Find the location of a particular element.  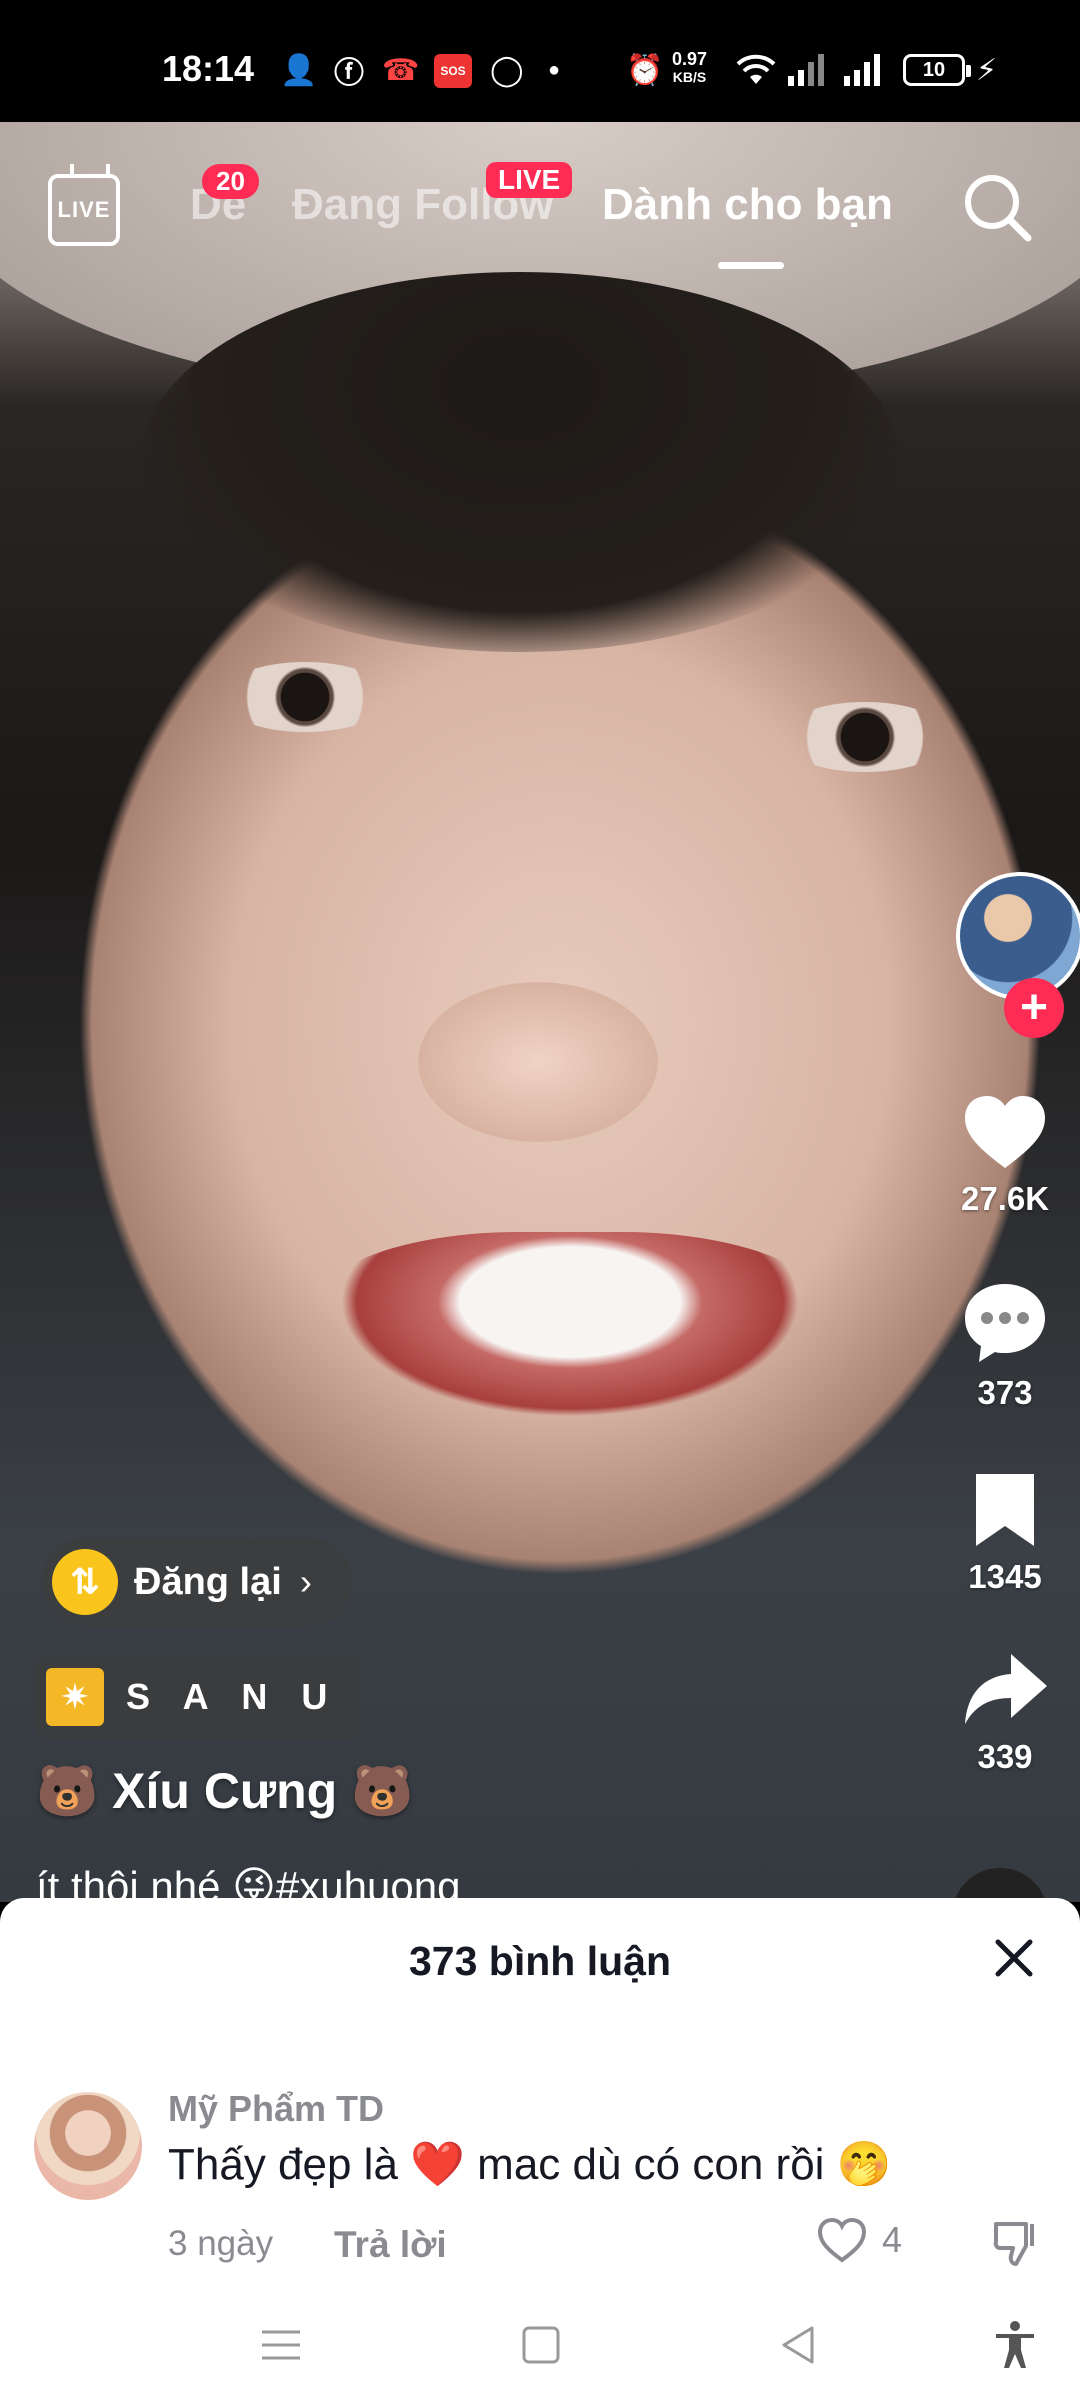

facebook-icon: ⓕ is located at coordinates (349, 73).